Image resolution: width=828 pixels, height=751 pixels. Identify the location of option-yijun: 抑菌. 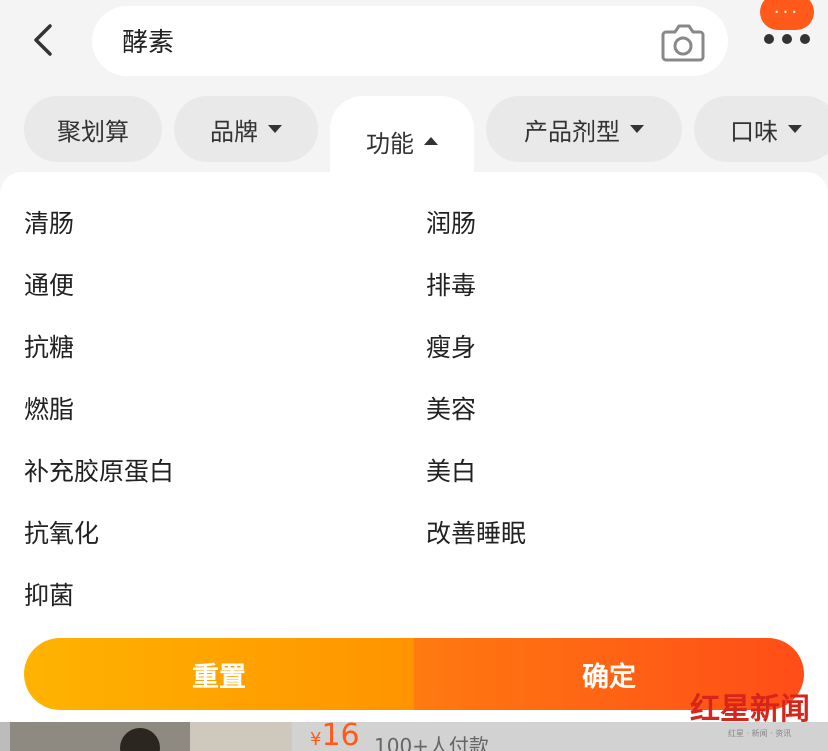
(49, 594).